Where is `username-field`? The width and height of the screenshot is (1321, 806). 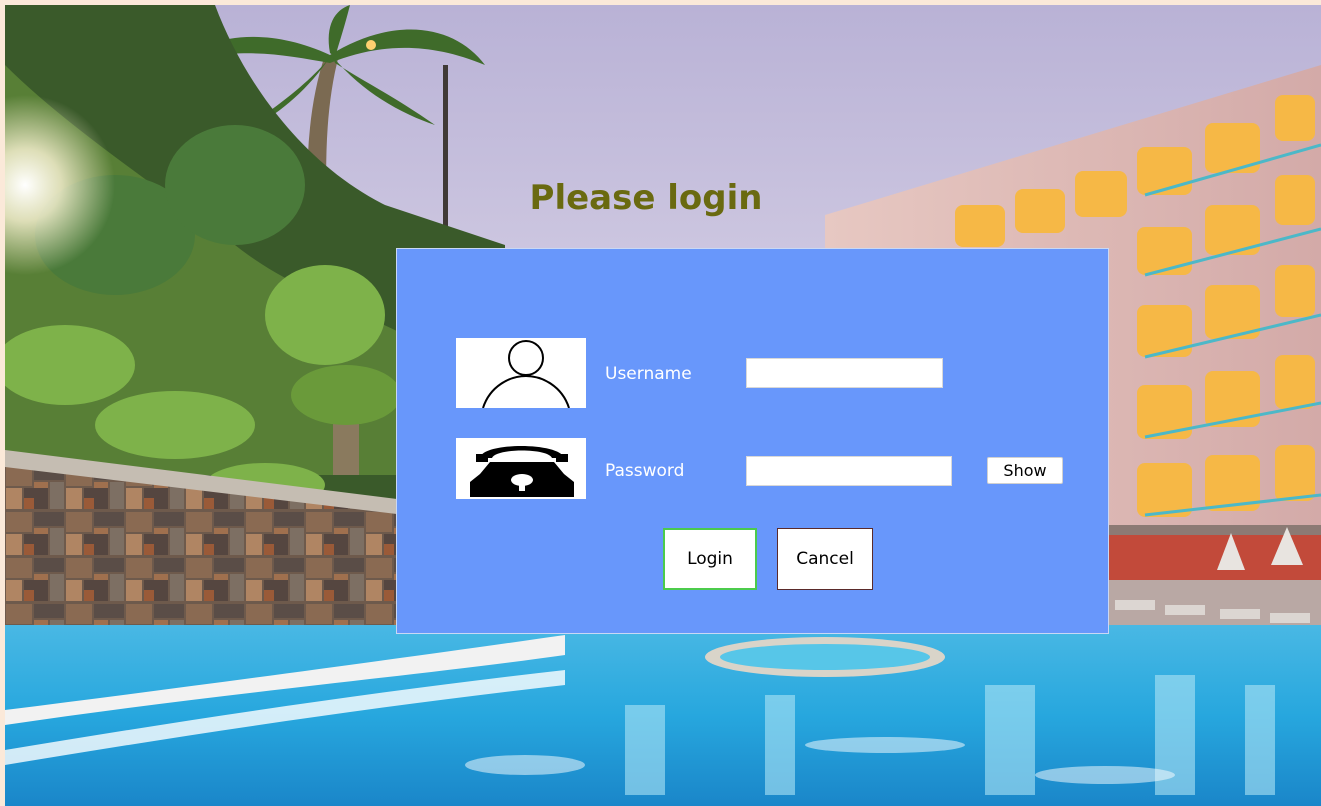
username-field is located at coordinates (844, 373).